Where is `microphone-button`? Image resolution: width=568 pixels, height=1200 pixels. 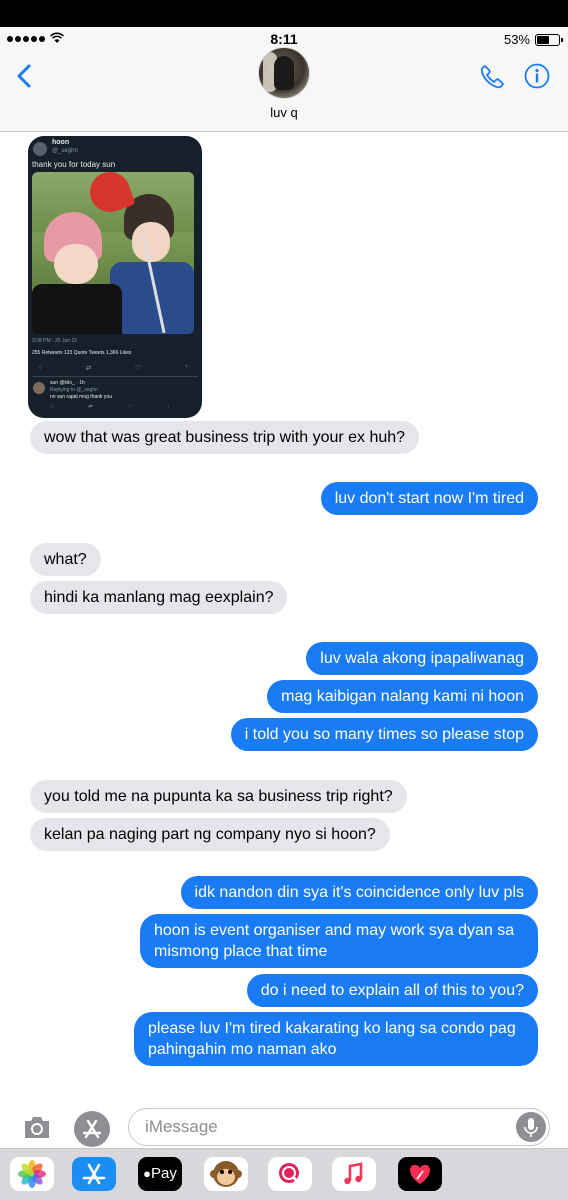
microphone-button is located at coordinates (531, 1127).